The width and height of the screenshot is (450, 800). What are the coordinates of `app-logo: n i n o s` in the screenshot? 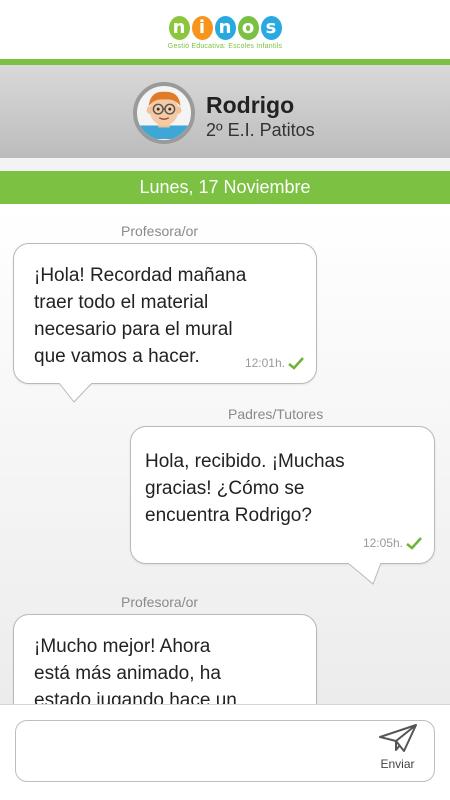 It's located at (225, 27).